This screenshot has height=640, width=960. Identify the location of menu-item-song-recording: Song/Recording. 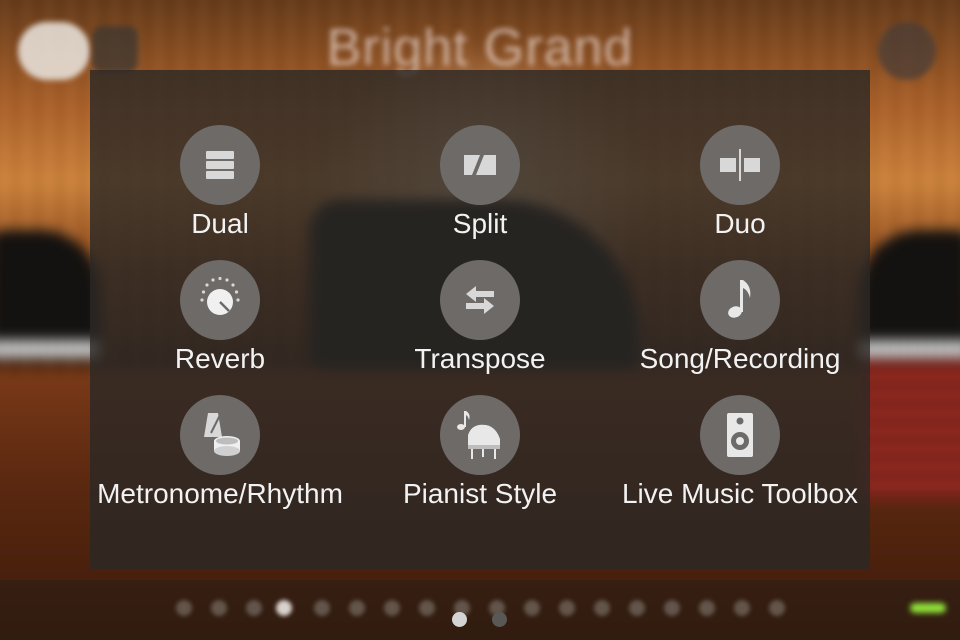
(740, 325).